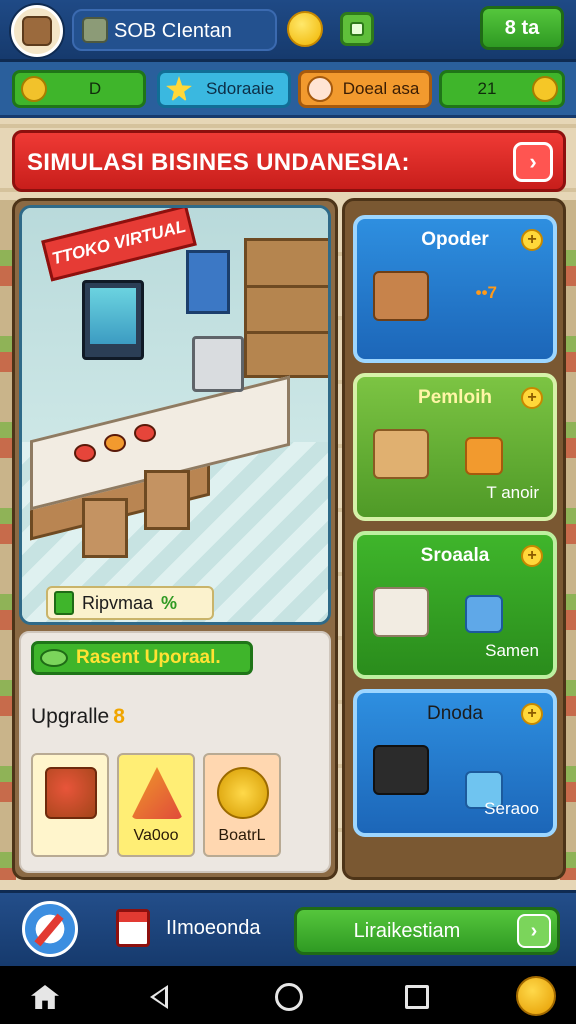 The height and width of the screenshot is (1024, 576). I want to click on cone-icon, so click(157, 793).